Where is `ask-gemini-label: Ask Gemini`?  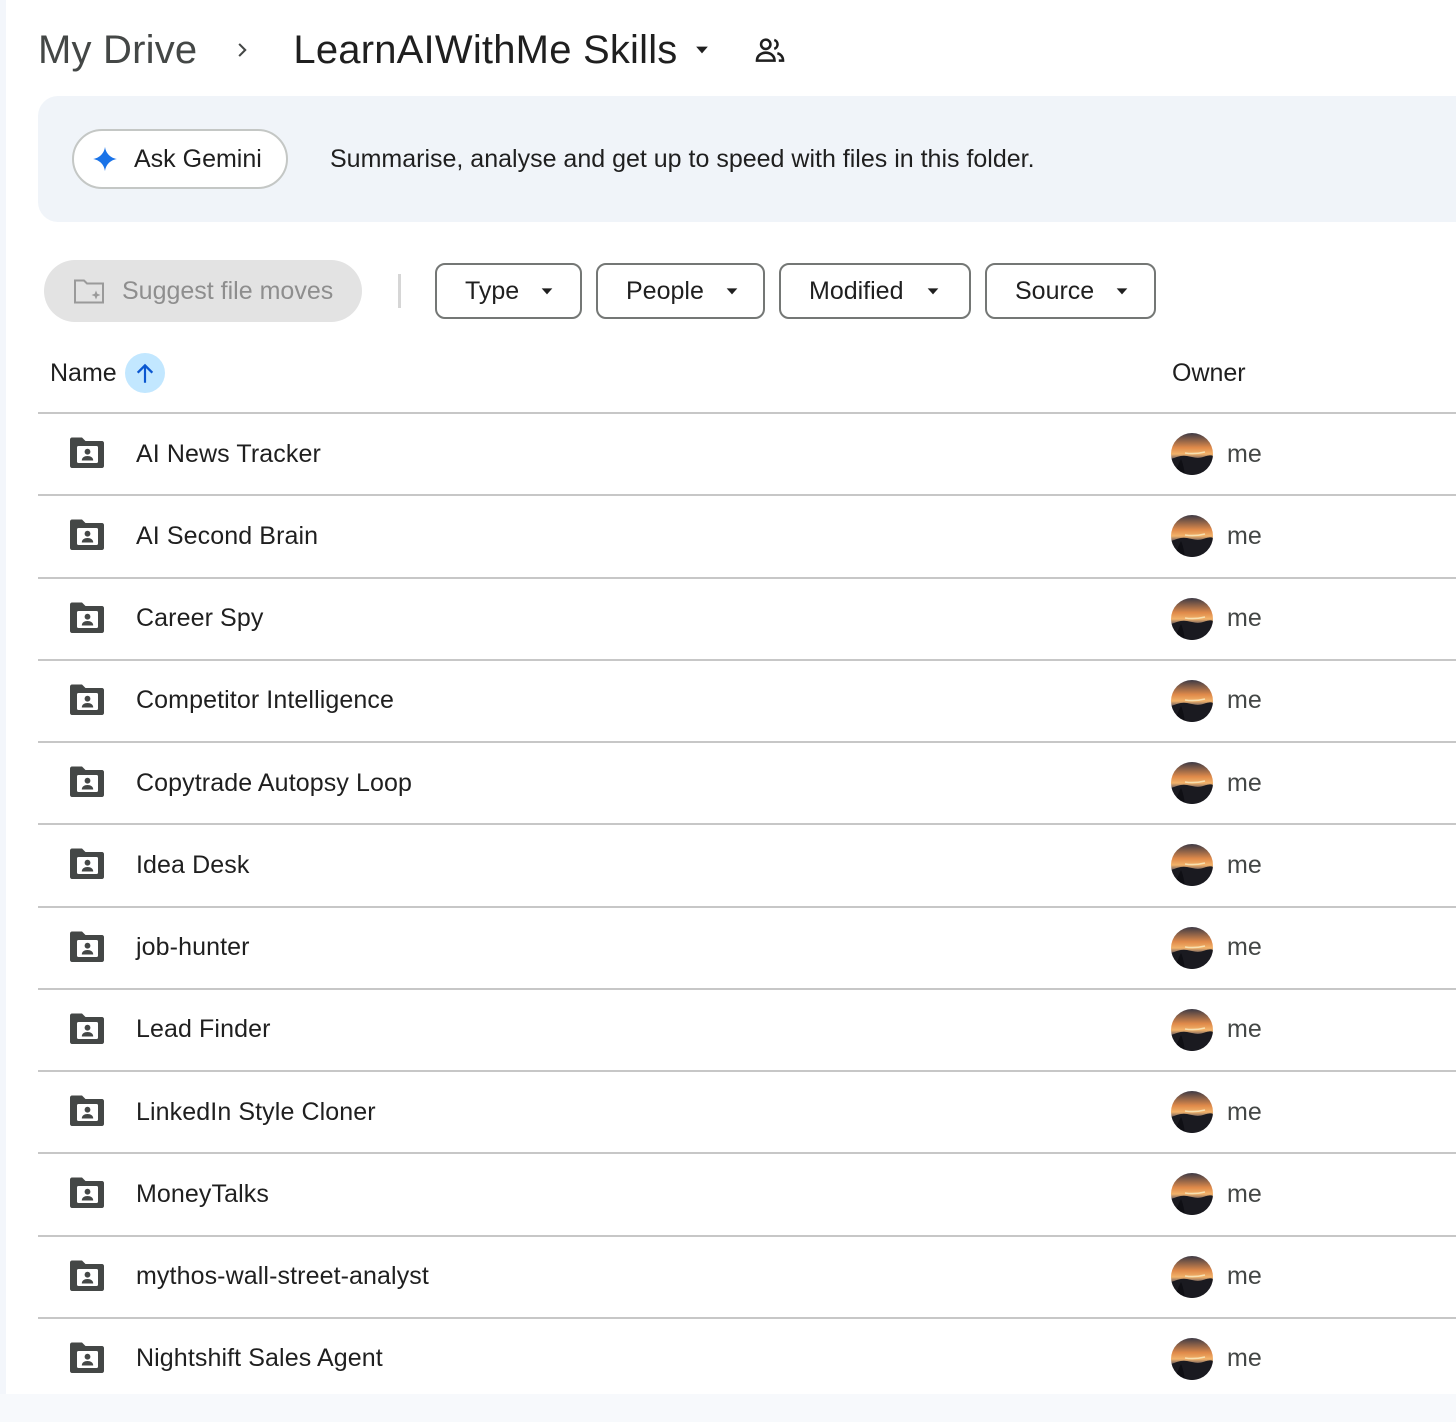
ask-gemini-label: Ask Gemini is located at coordinates (198, 158).